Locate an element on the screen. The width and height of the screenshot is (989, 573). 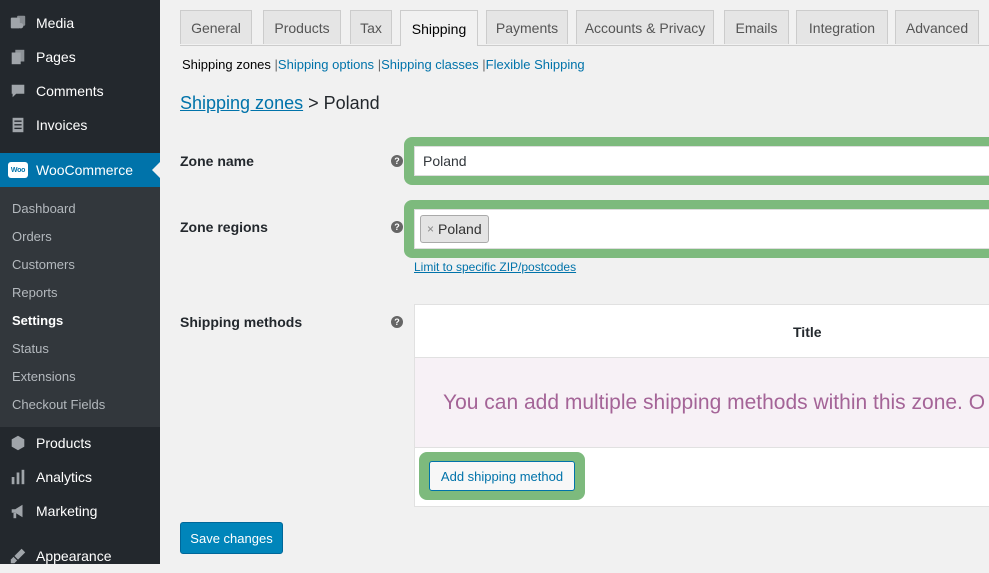
subsection-shipping-options: Shipping options is located at coordinates (326, 64).